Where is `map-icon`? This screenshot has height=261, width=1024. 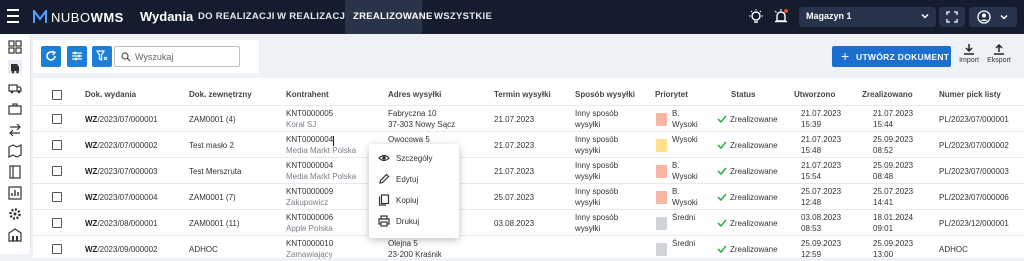
map-icon is located at coordinates (15, 151).